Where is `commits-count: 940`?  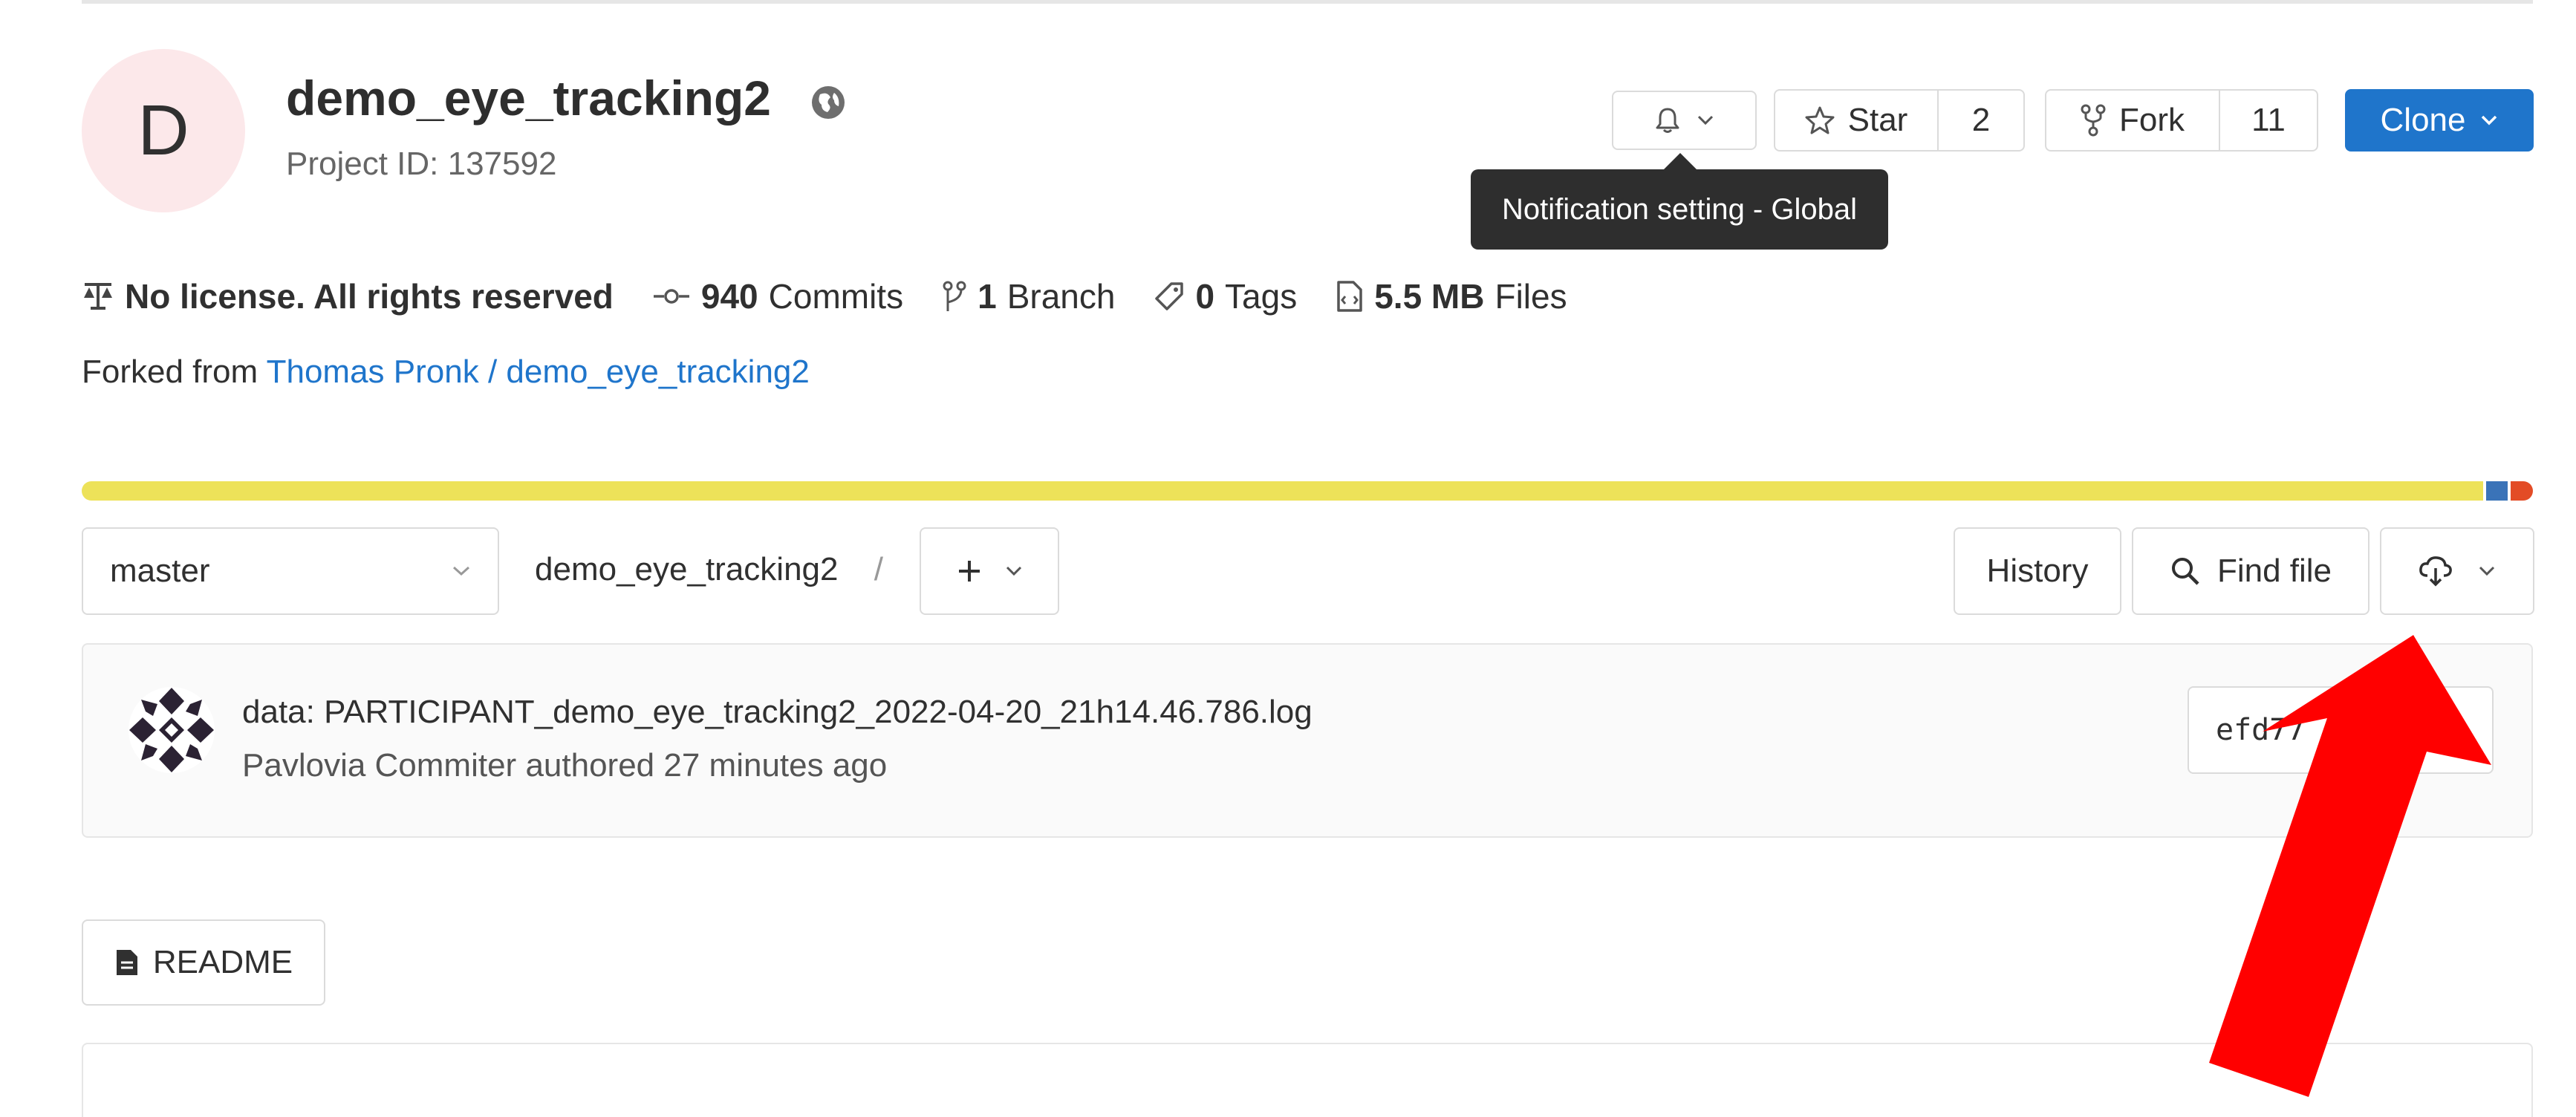
commits-count: 940 is located at coordinates (729, 296).